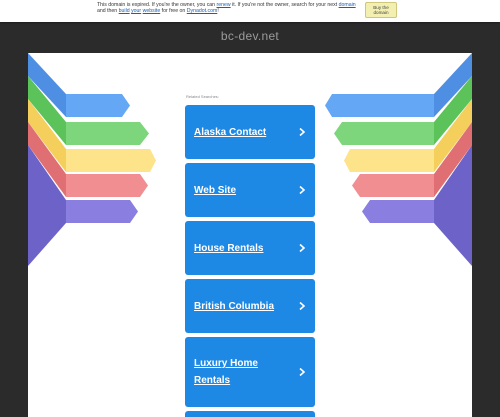 The height and width of the screenshot is (417, 500). Describe the element at coordinates (234, 306) in the screenshot. I see `link-label: British Columbia` at that location.